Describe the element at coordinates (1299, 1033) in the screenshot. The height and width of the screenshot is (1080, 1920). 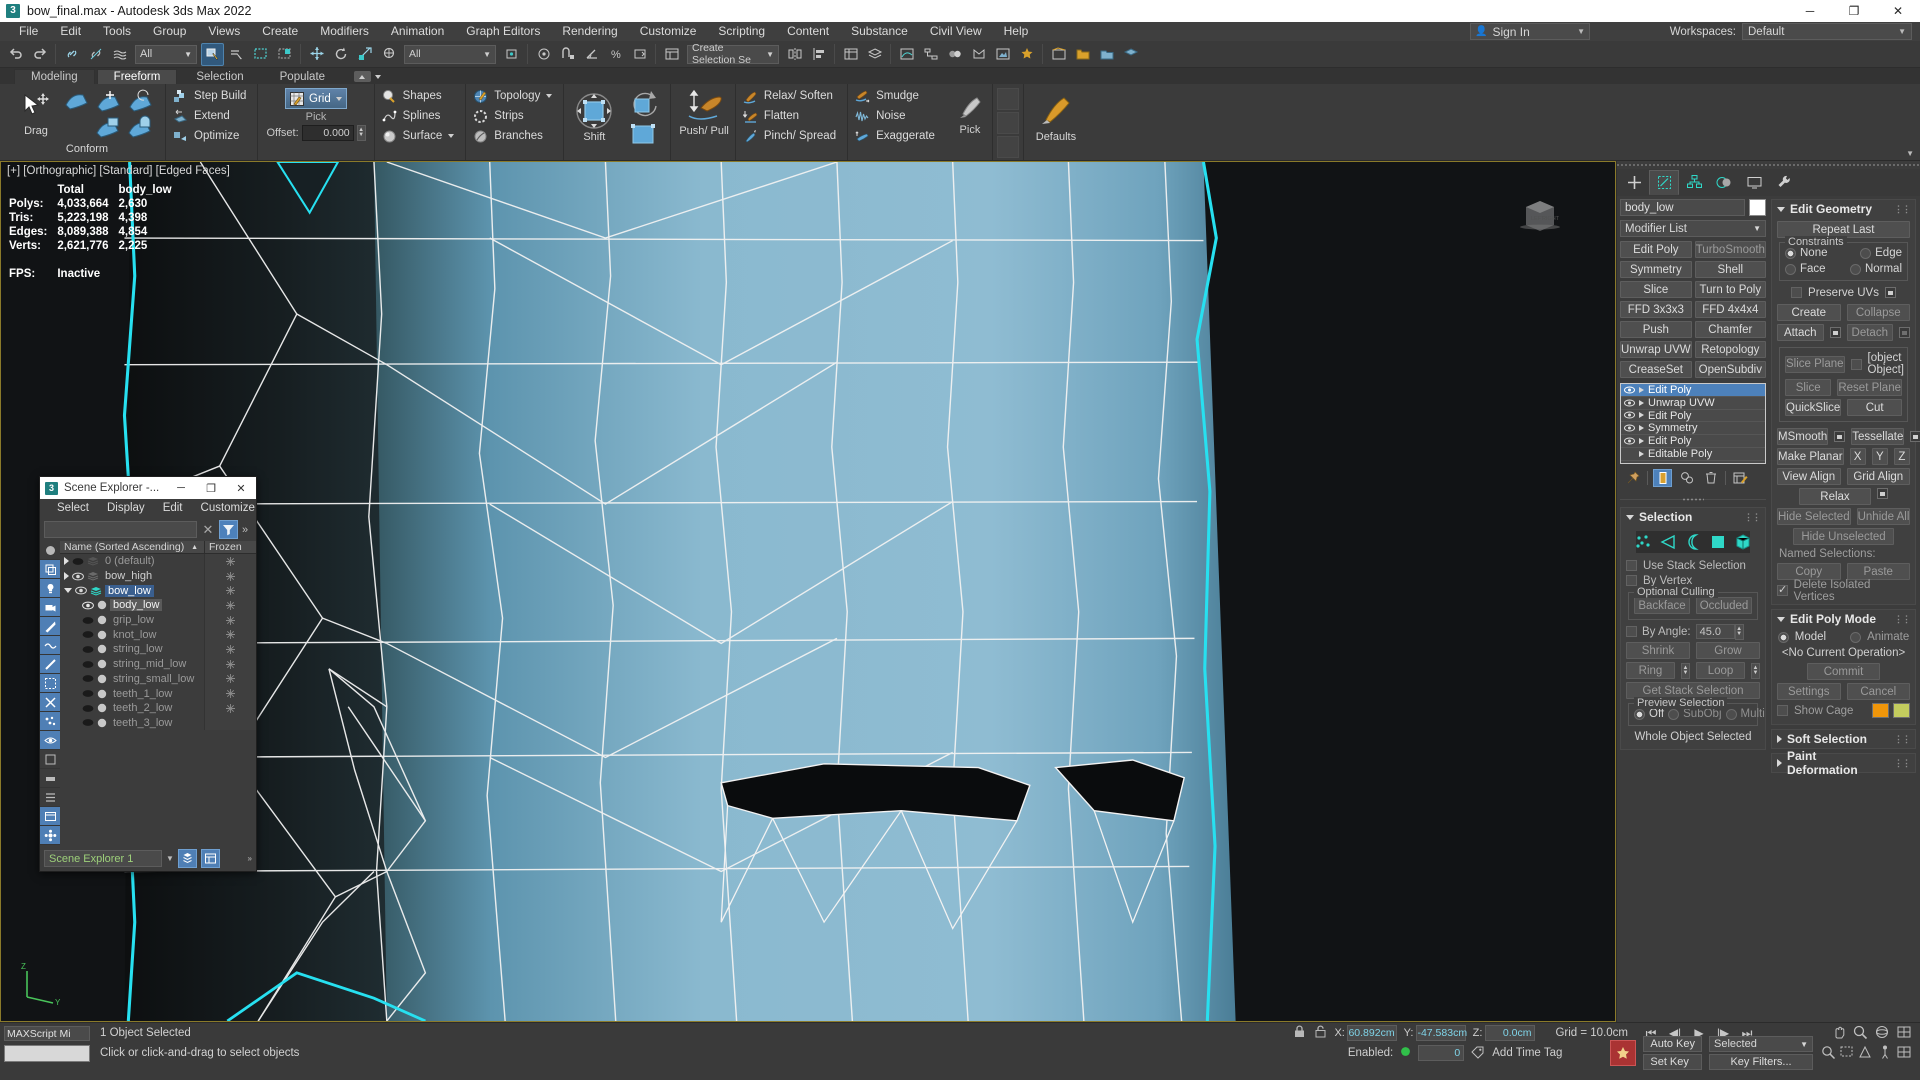
I see `selection-lock-icon` at that location.